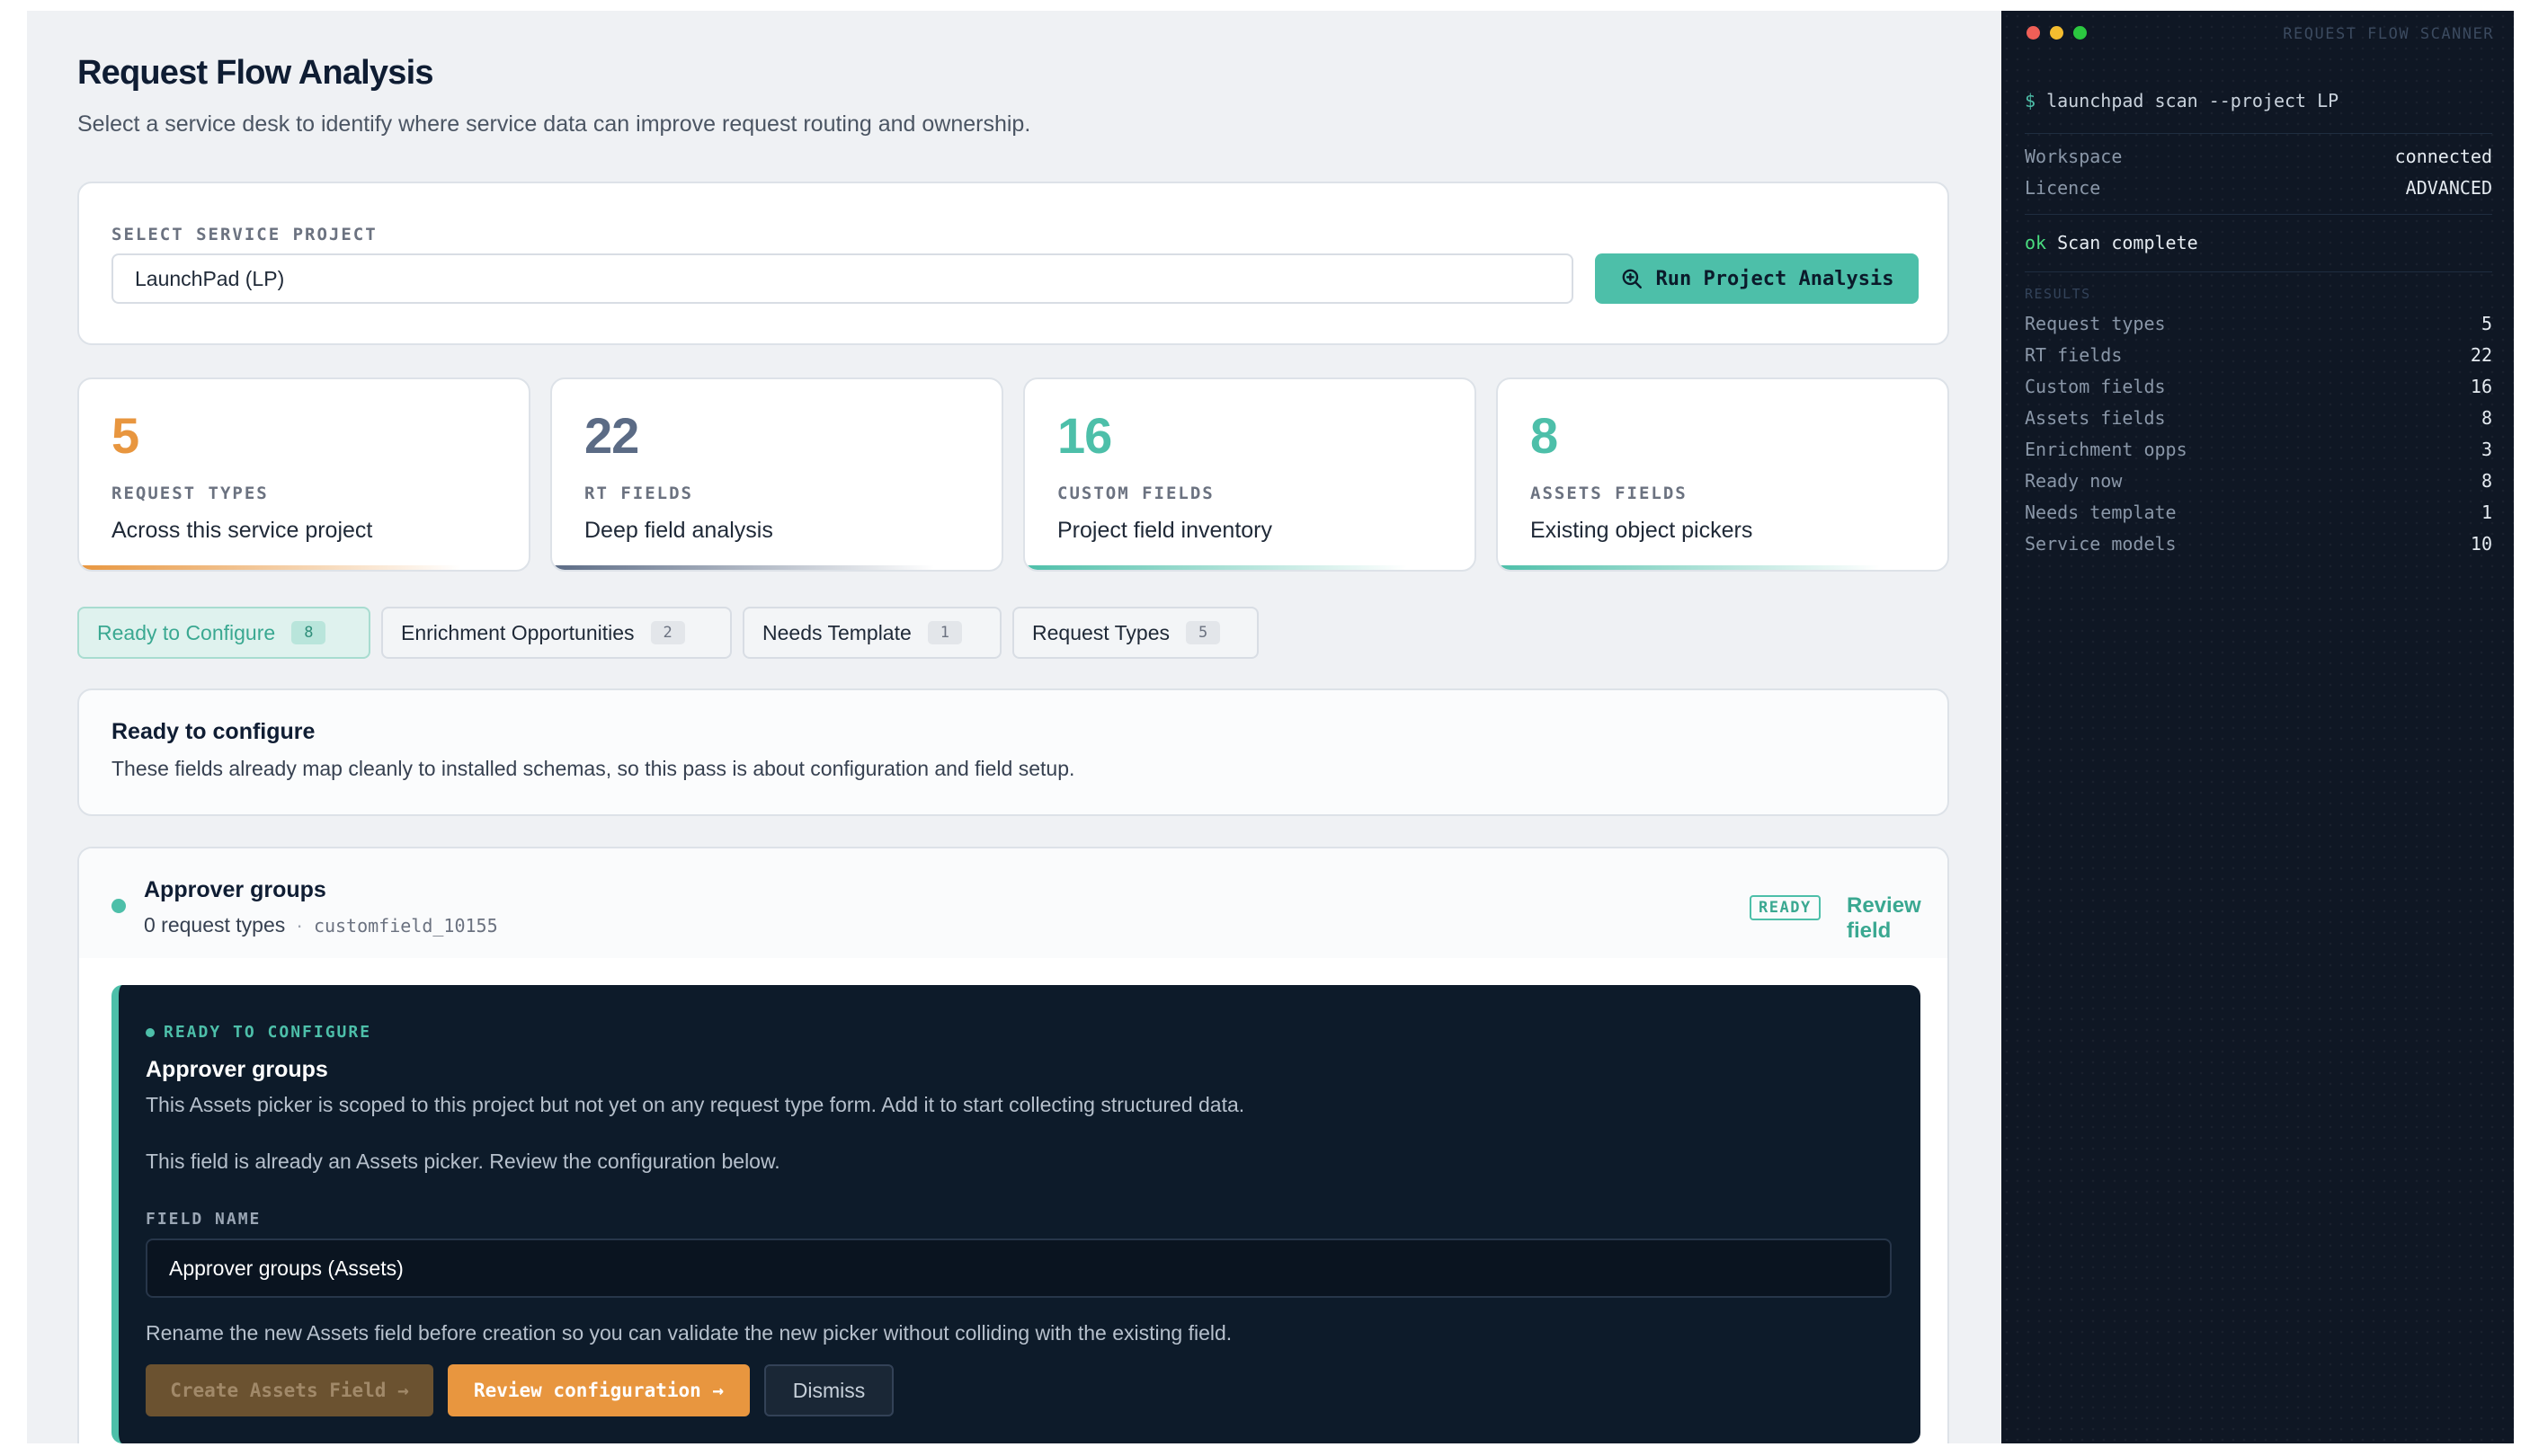 This screenshot has height=1456, width=2521. What do you see at coordinates (2486, 450) in the screenshot?
I see `result-value: 3` at bounding box center [2486, 450].